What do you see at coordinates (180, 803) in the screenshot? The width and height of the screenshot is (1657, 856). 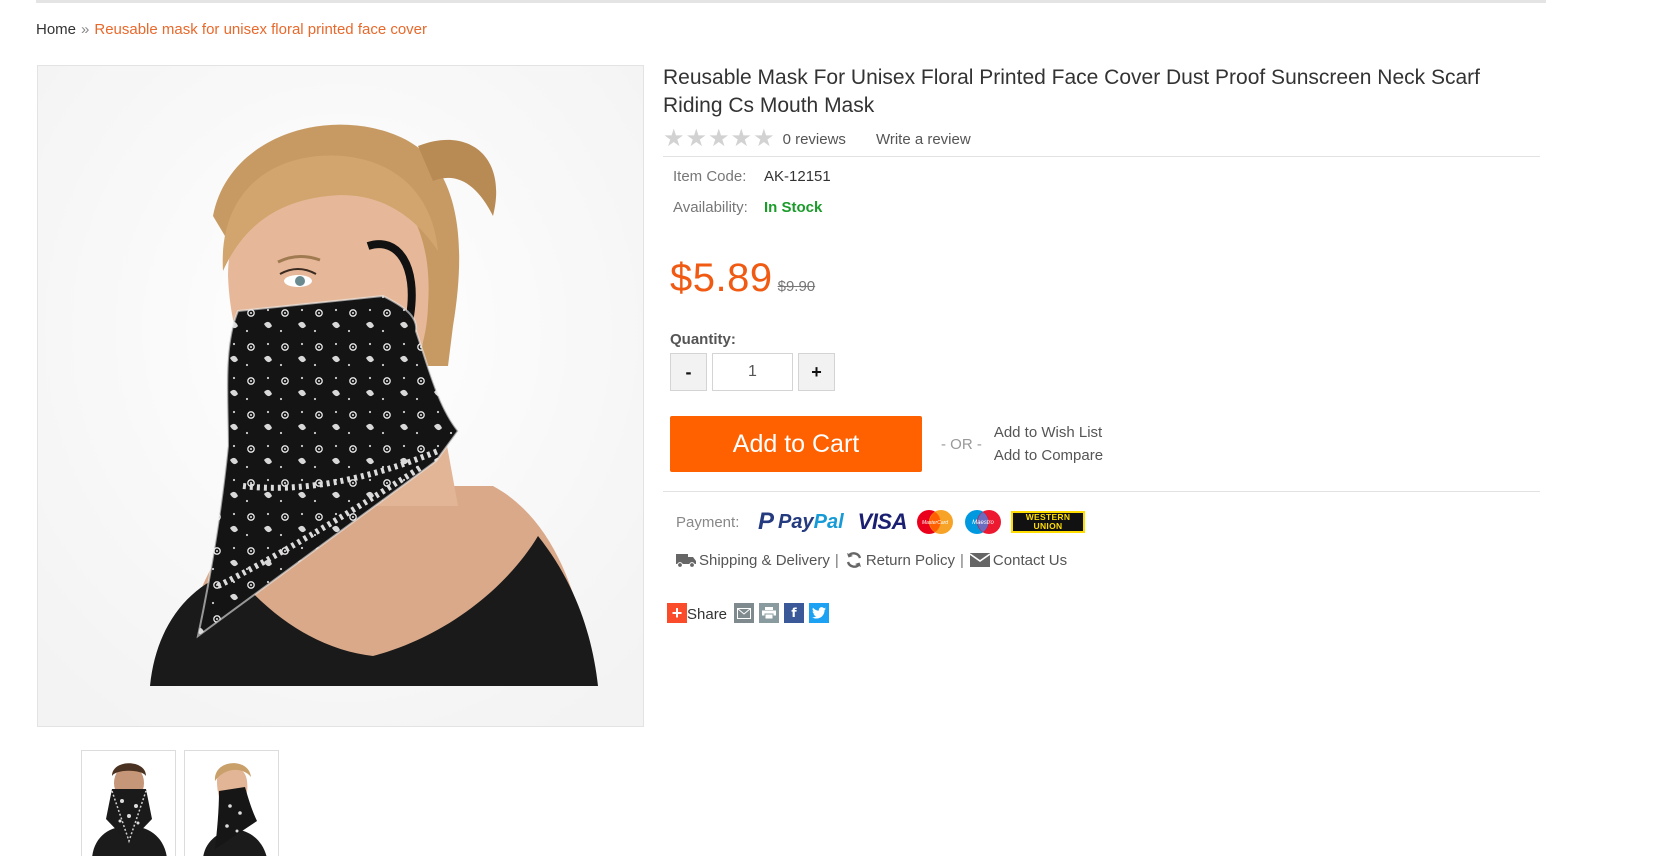 I see `thumbnail-strip` at bounding box center [180, 803].